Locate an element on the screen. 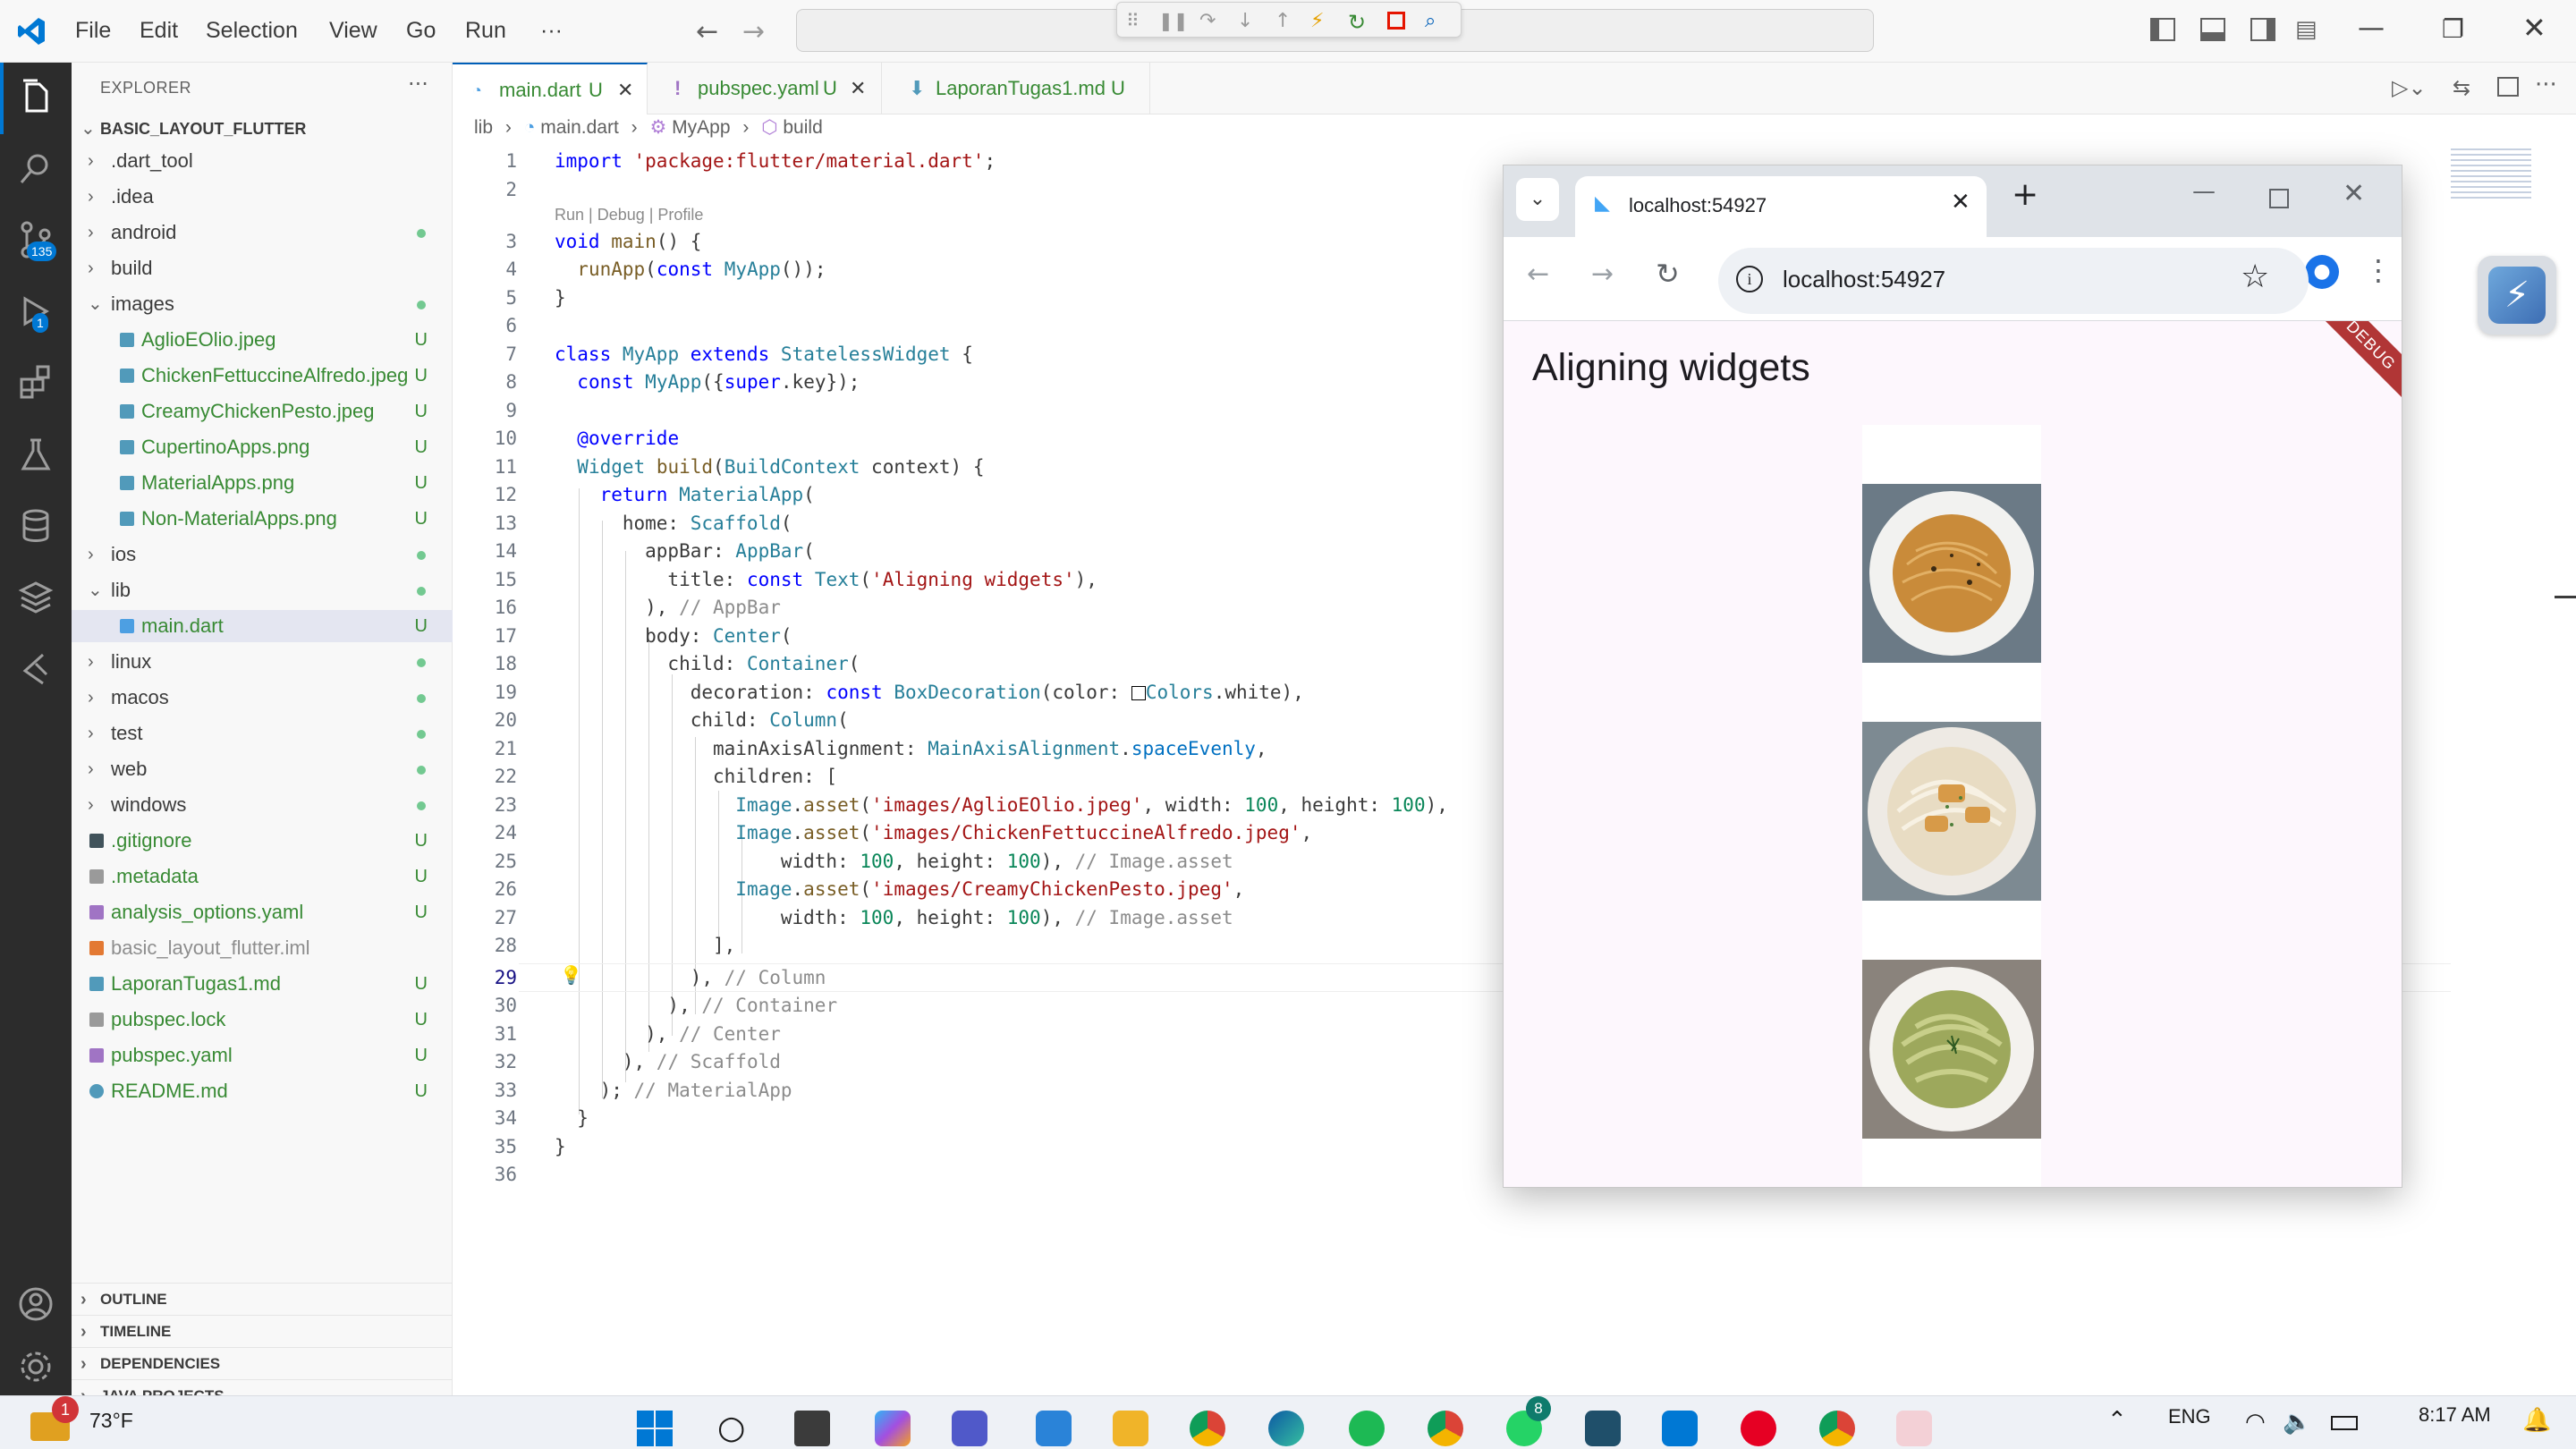  panel-dependencies: › DEPENDENCIES is located at coordinates (262, 1363).